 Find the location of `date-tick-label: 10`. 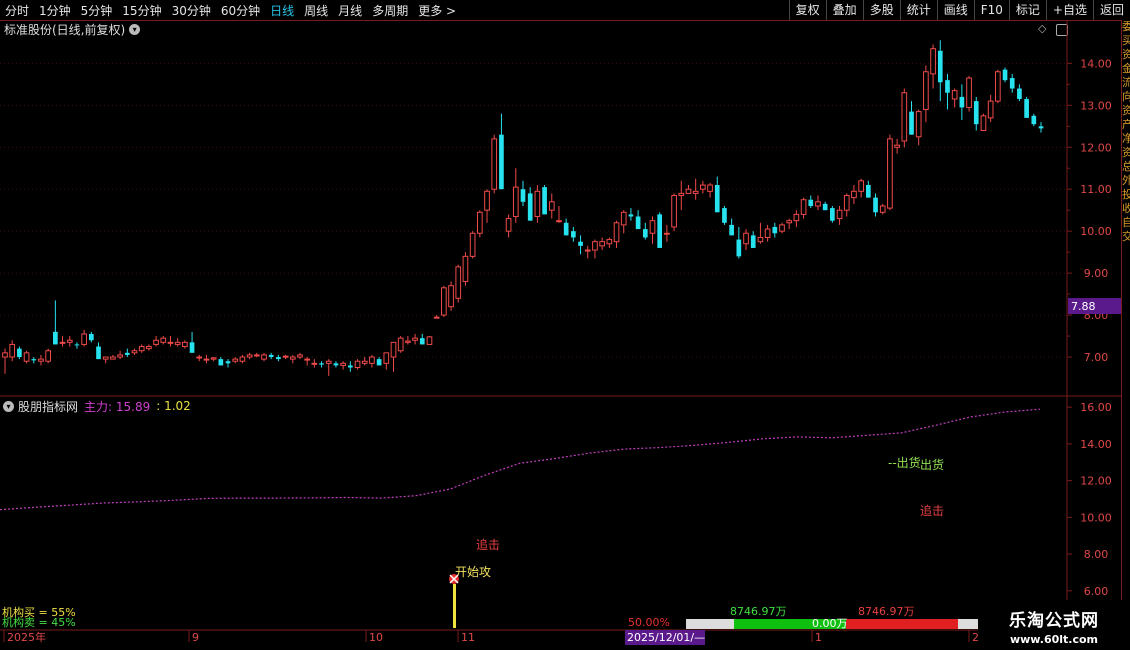

date-tick-label: 10 is located at coordinates (376, 637).